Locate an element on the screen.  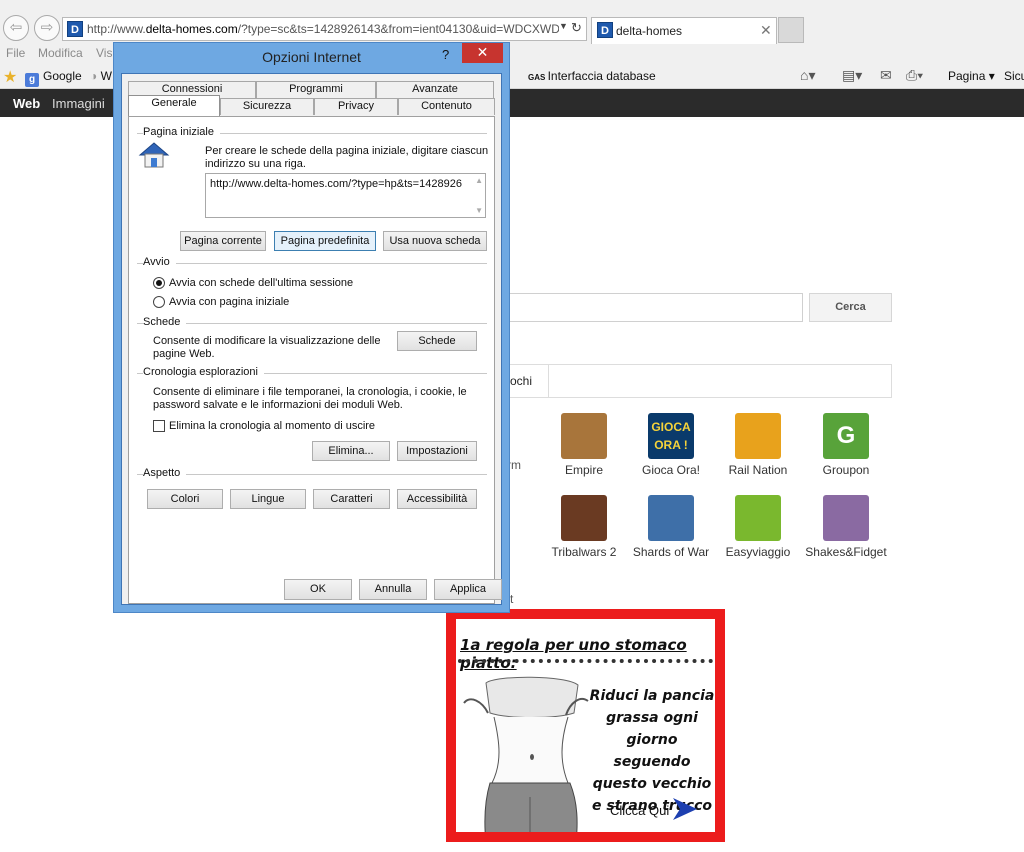
tabs-group-label: Schede is located at coordinates (165, 322).